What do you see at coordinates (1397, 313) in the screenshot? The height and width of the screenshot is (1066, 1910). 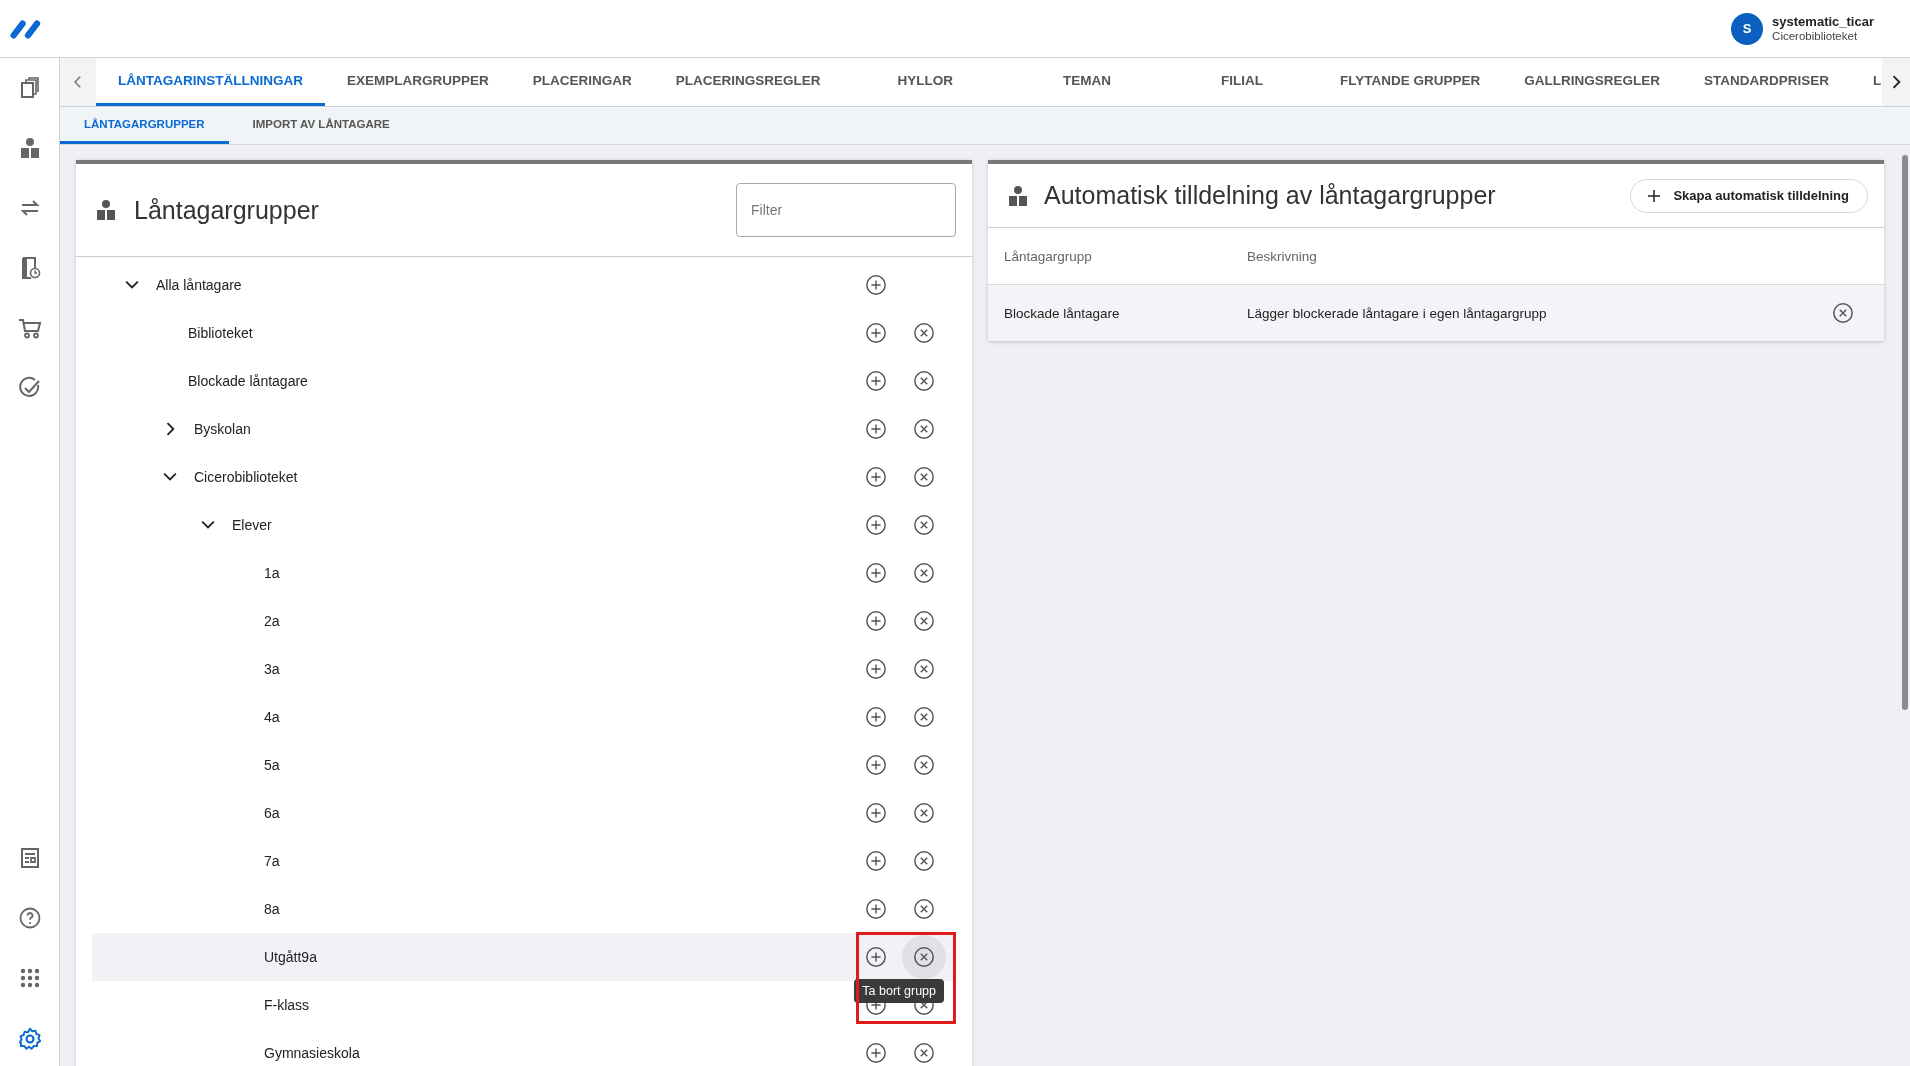 I see `table-cell-text: Lägger blockerade låntagare i egen låntagargrupp` at bounding box center [1397, 313].